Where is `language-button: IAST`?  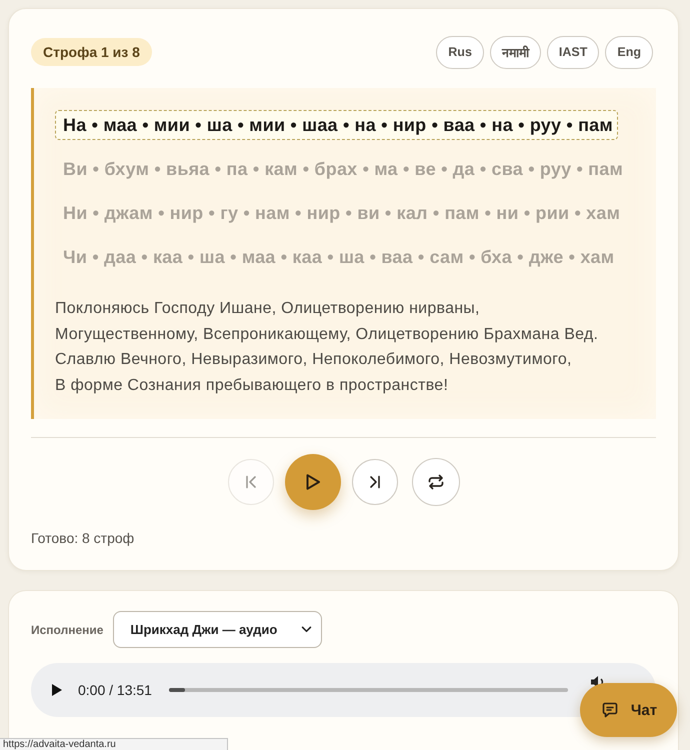 language-button: IAST is located at coordinates (573, 52).